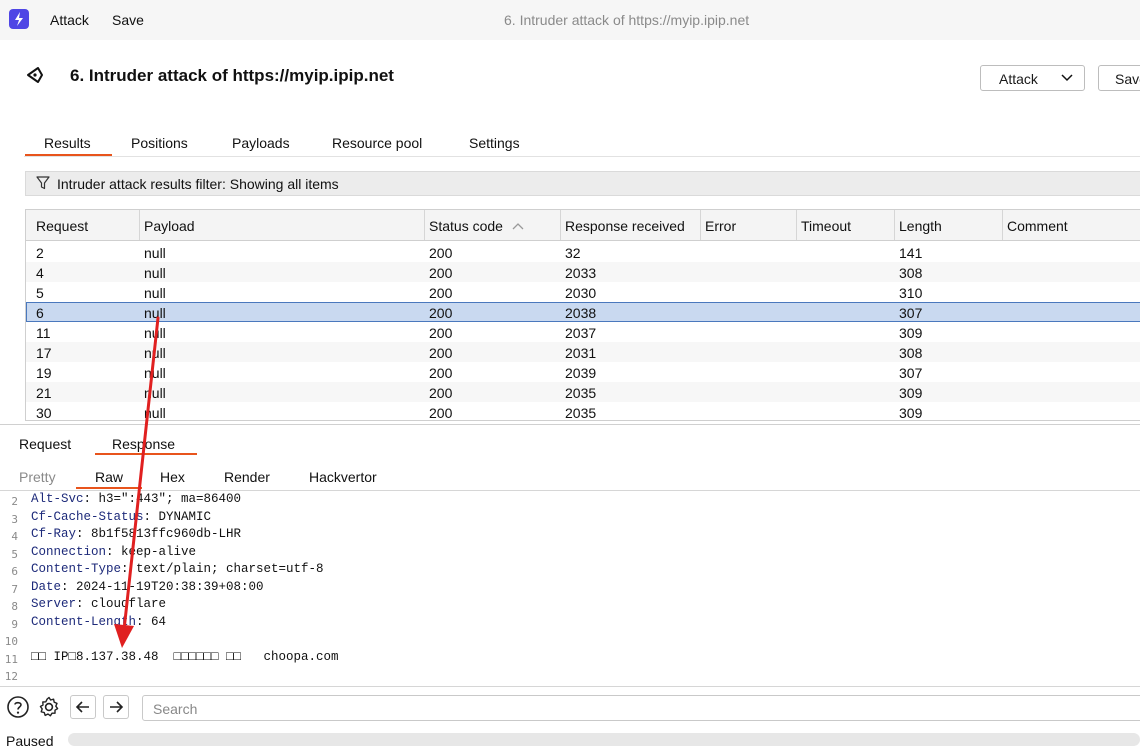 Image resolution: width=1140 pixels, height=755 pixels. I want to click on menu-attack: Attack, so click(69, 20).